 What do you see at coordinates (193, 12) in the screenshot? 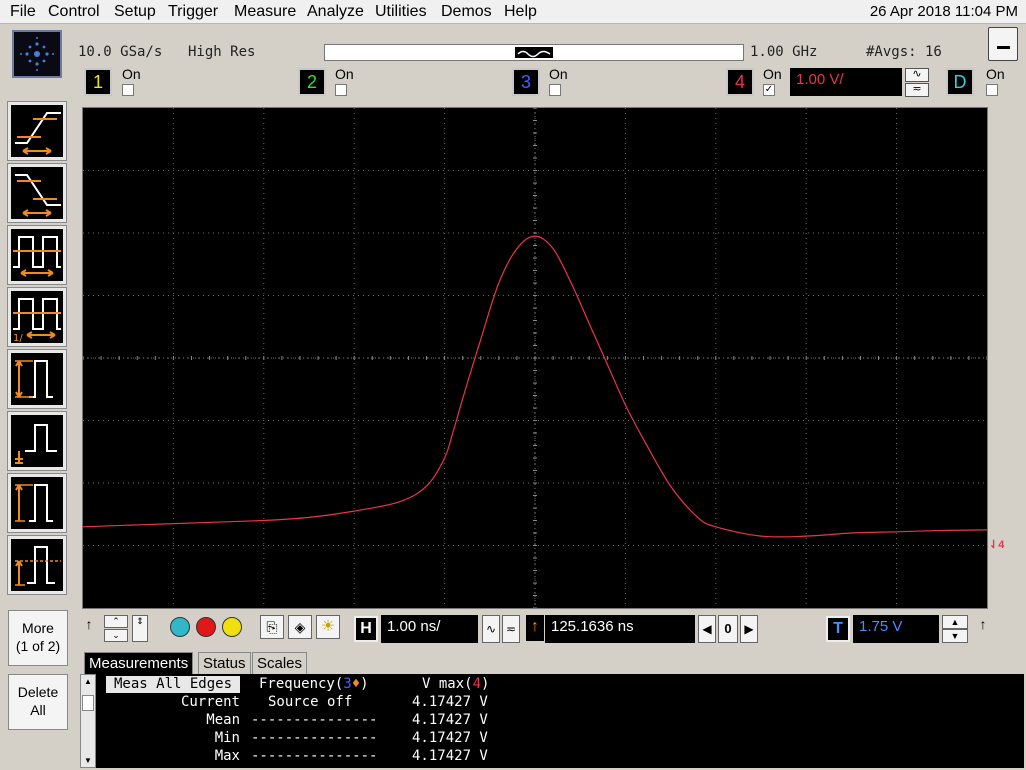
I see `menu-trigger: Trigger` at bounding box center [193, 12].